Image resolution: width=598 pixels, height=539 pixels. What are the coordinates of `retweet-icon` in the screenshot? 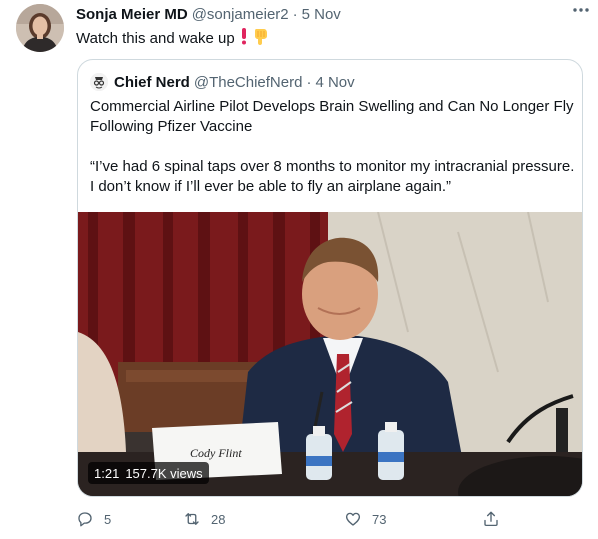 It's located at (192, 519).